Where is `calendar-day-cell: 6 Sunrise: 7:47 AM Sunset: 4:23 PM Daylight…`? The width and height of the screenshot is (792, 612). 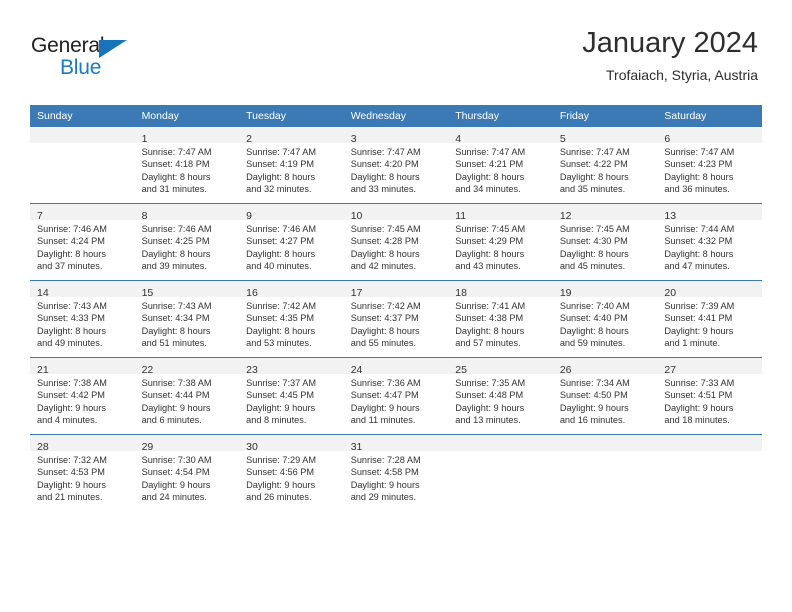
calendar-day-cell: 6 Sunrise: 7:47 AM Sunset: 4:23 PM Daylight… is located at coordinates (709, 165).